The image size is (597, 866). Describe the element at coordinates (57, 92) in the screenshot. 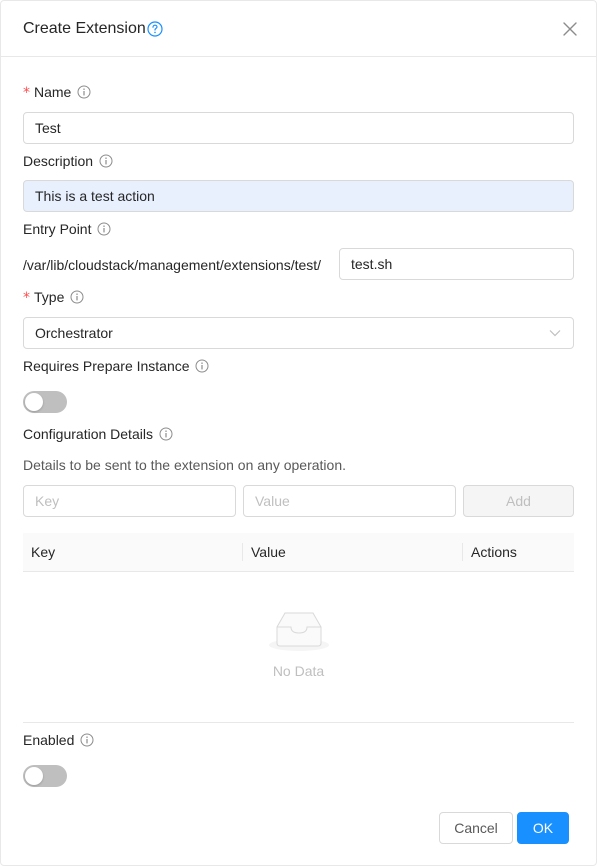

I see `name-label: * Name` at that location.